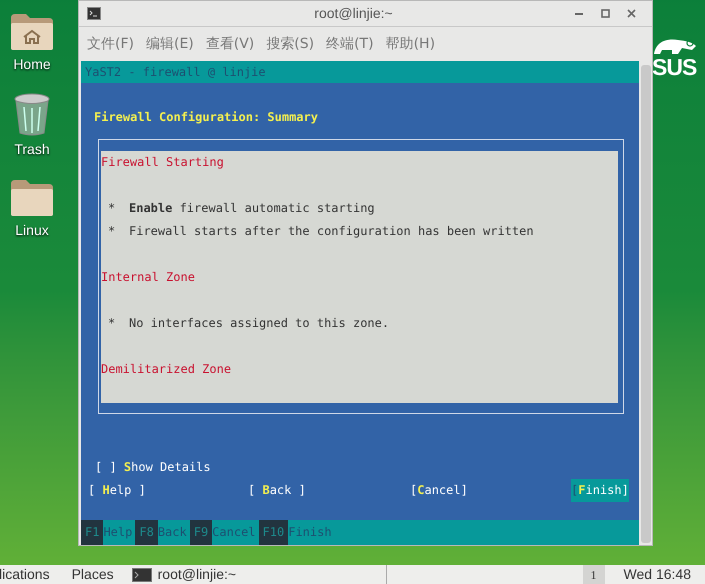  Describe the element at coordinates (631, 13) in the screenshot. I see `close-icon` at that location.